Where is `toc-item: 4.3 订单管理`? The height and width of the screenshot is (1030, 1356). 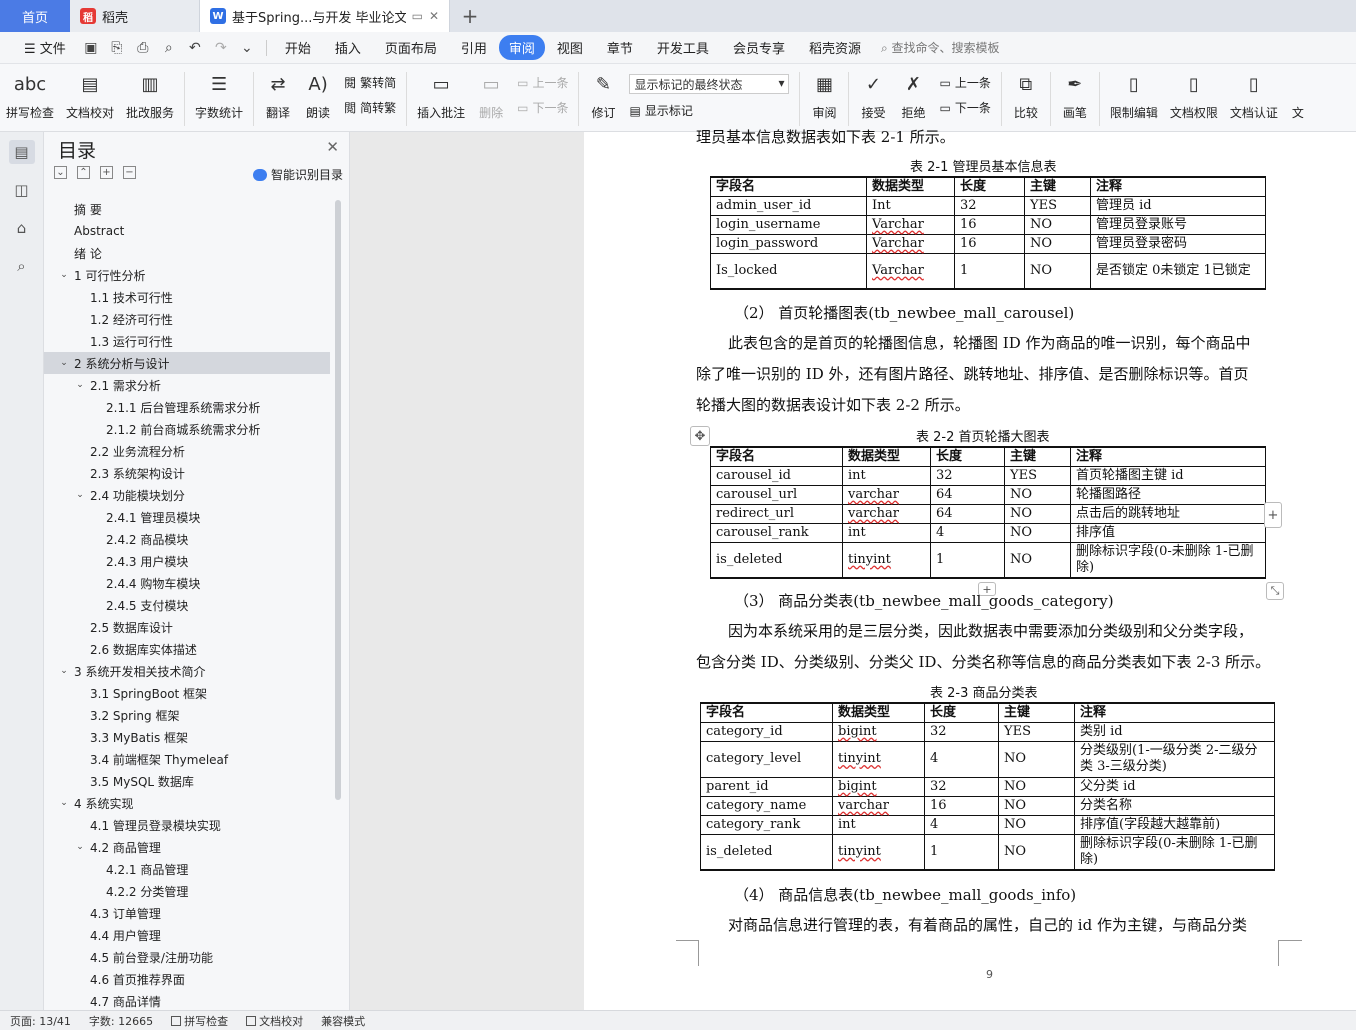
toc-item: 4.3 订单管理 is located at coordinates (187, 913).